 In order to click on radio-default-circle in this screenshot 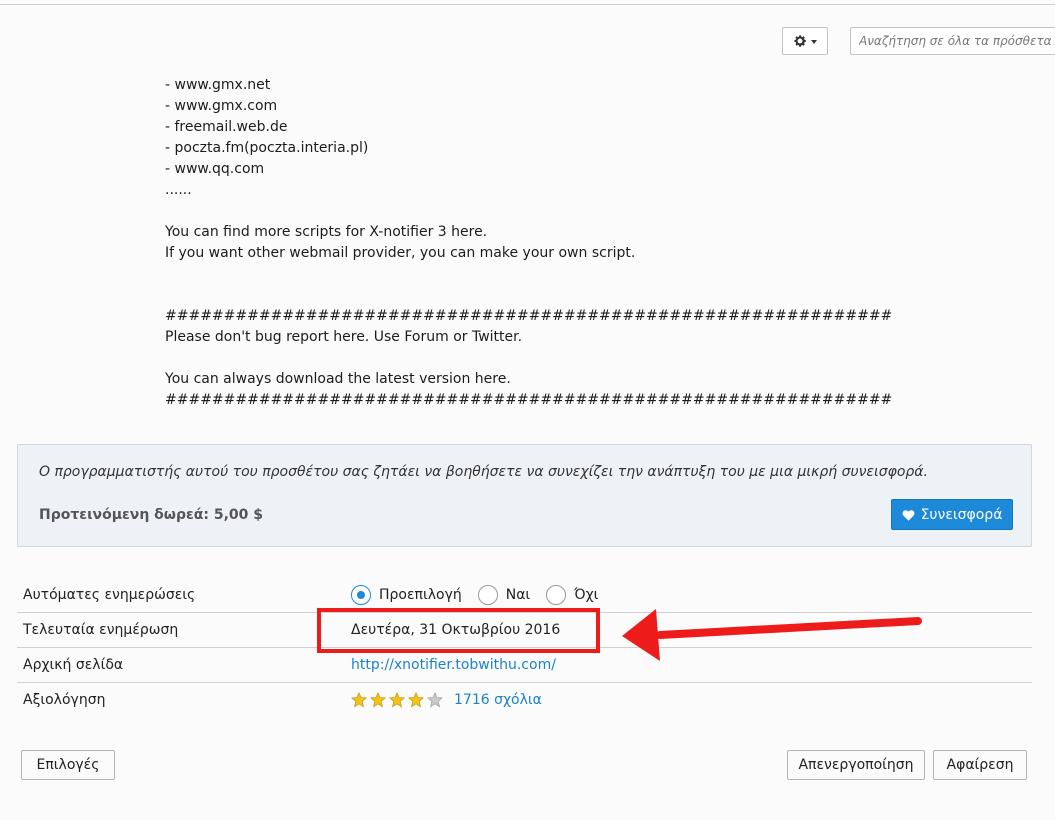, I will do `click(361, 595)`.